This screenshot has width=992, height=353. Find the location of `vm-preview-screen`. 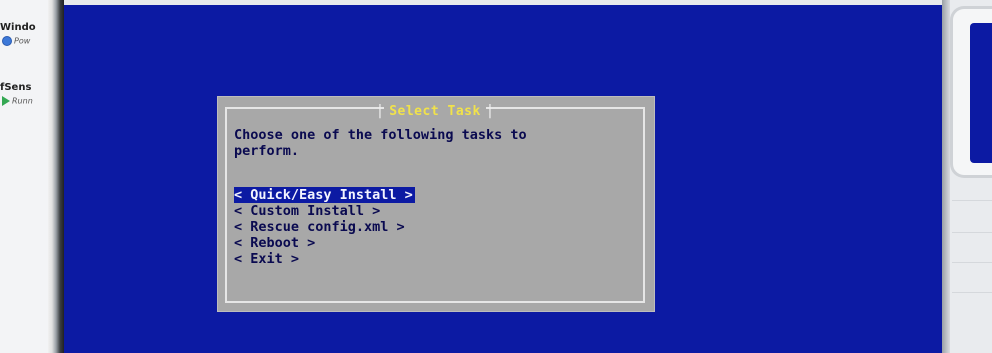

vm-preview-screen is located at coordinates (981, 93).